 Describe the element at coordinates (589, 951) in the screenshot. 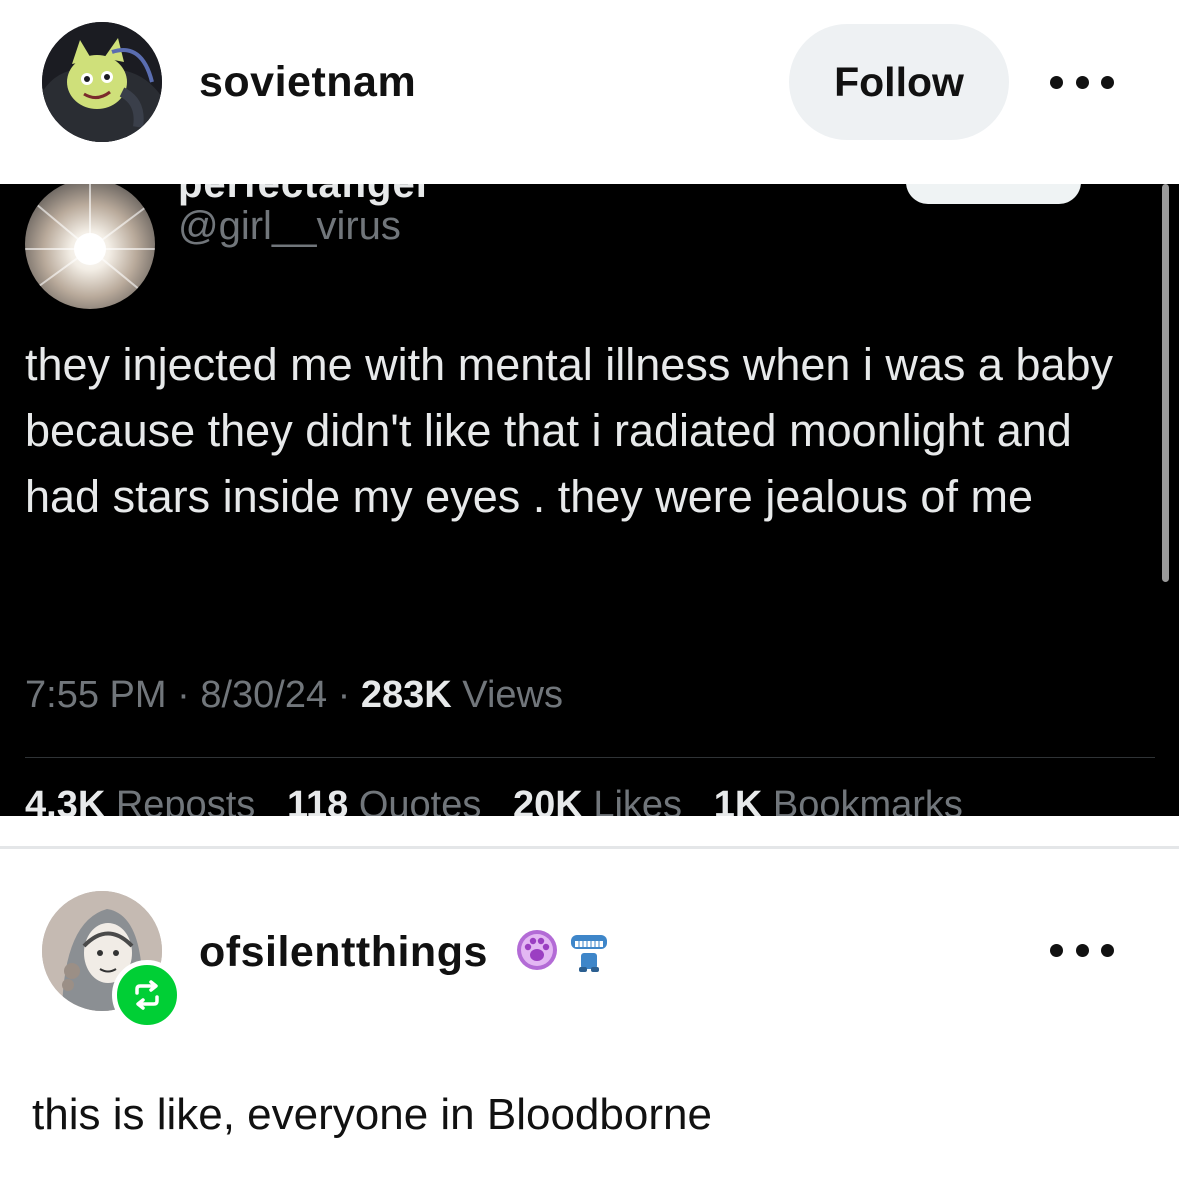

I see `dentures-badge-icon` at that location.